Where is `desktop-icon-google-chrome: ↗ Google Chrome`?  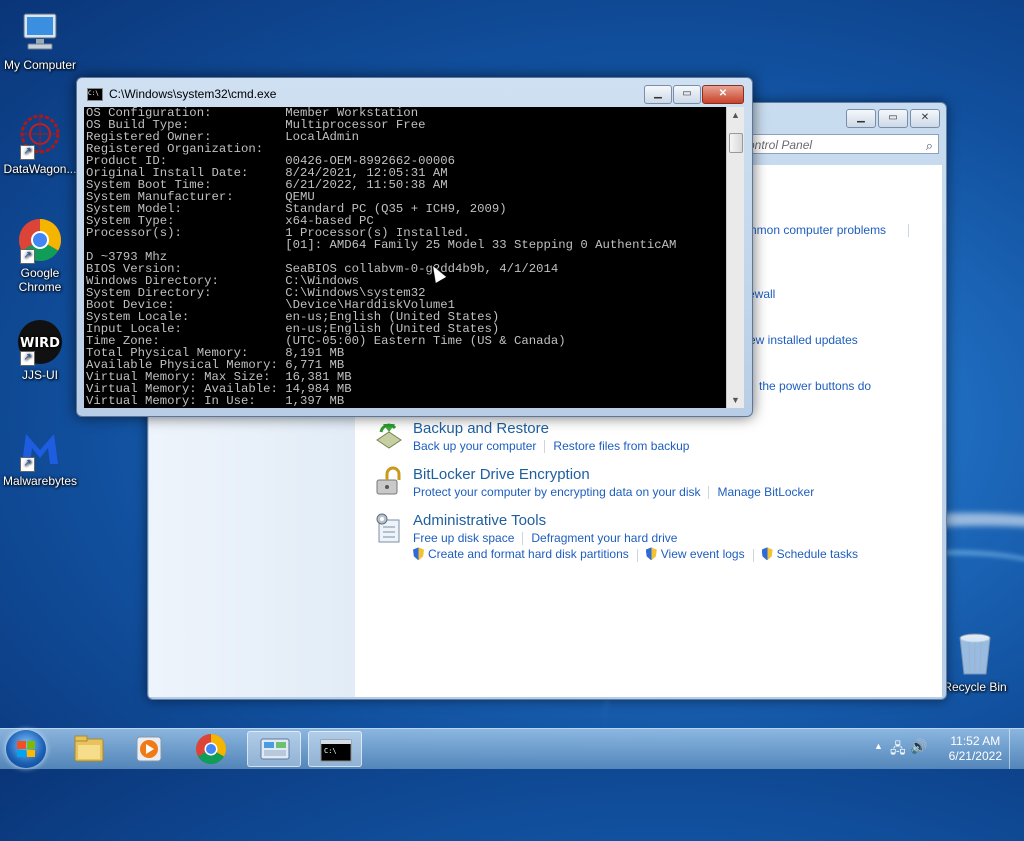 desktop-icon-google-chrome: ↗ Google Chrome is located at coordinates (40, 255).